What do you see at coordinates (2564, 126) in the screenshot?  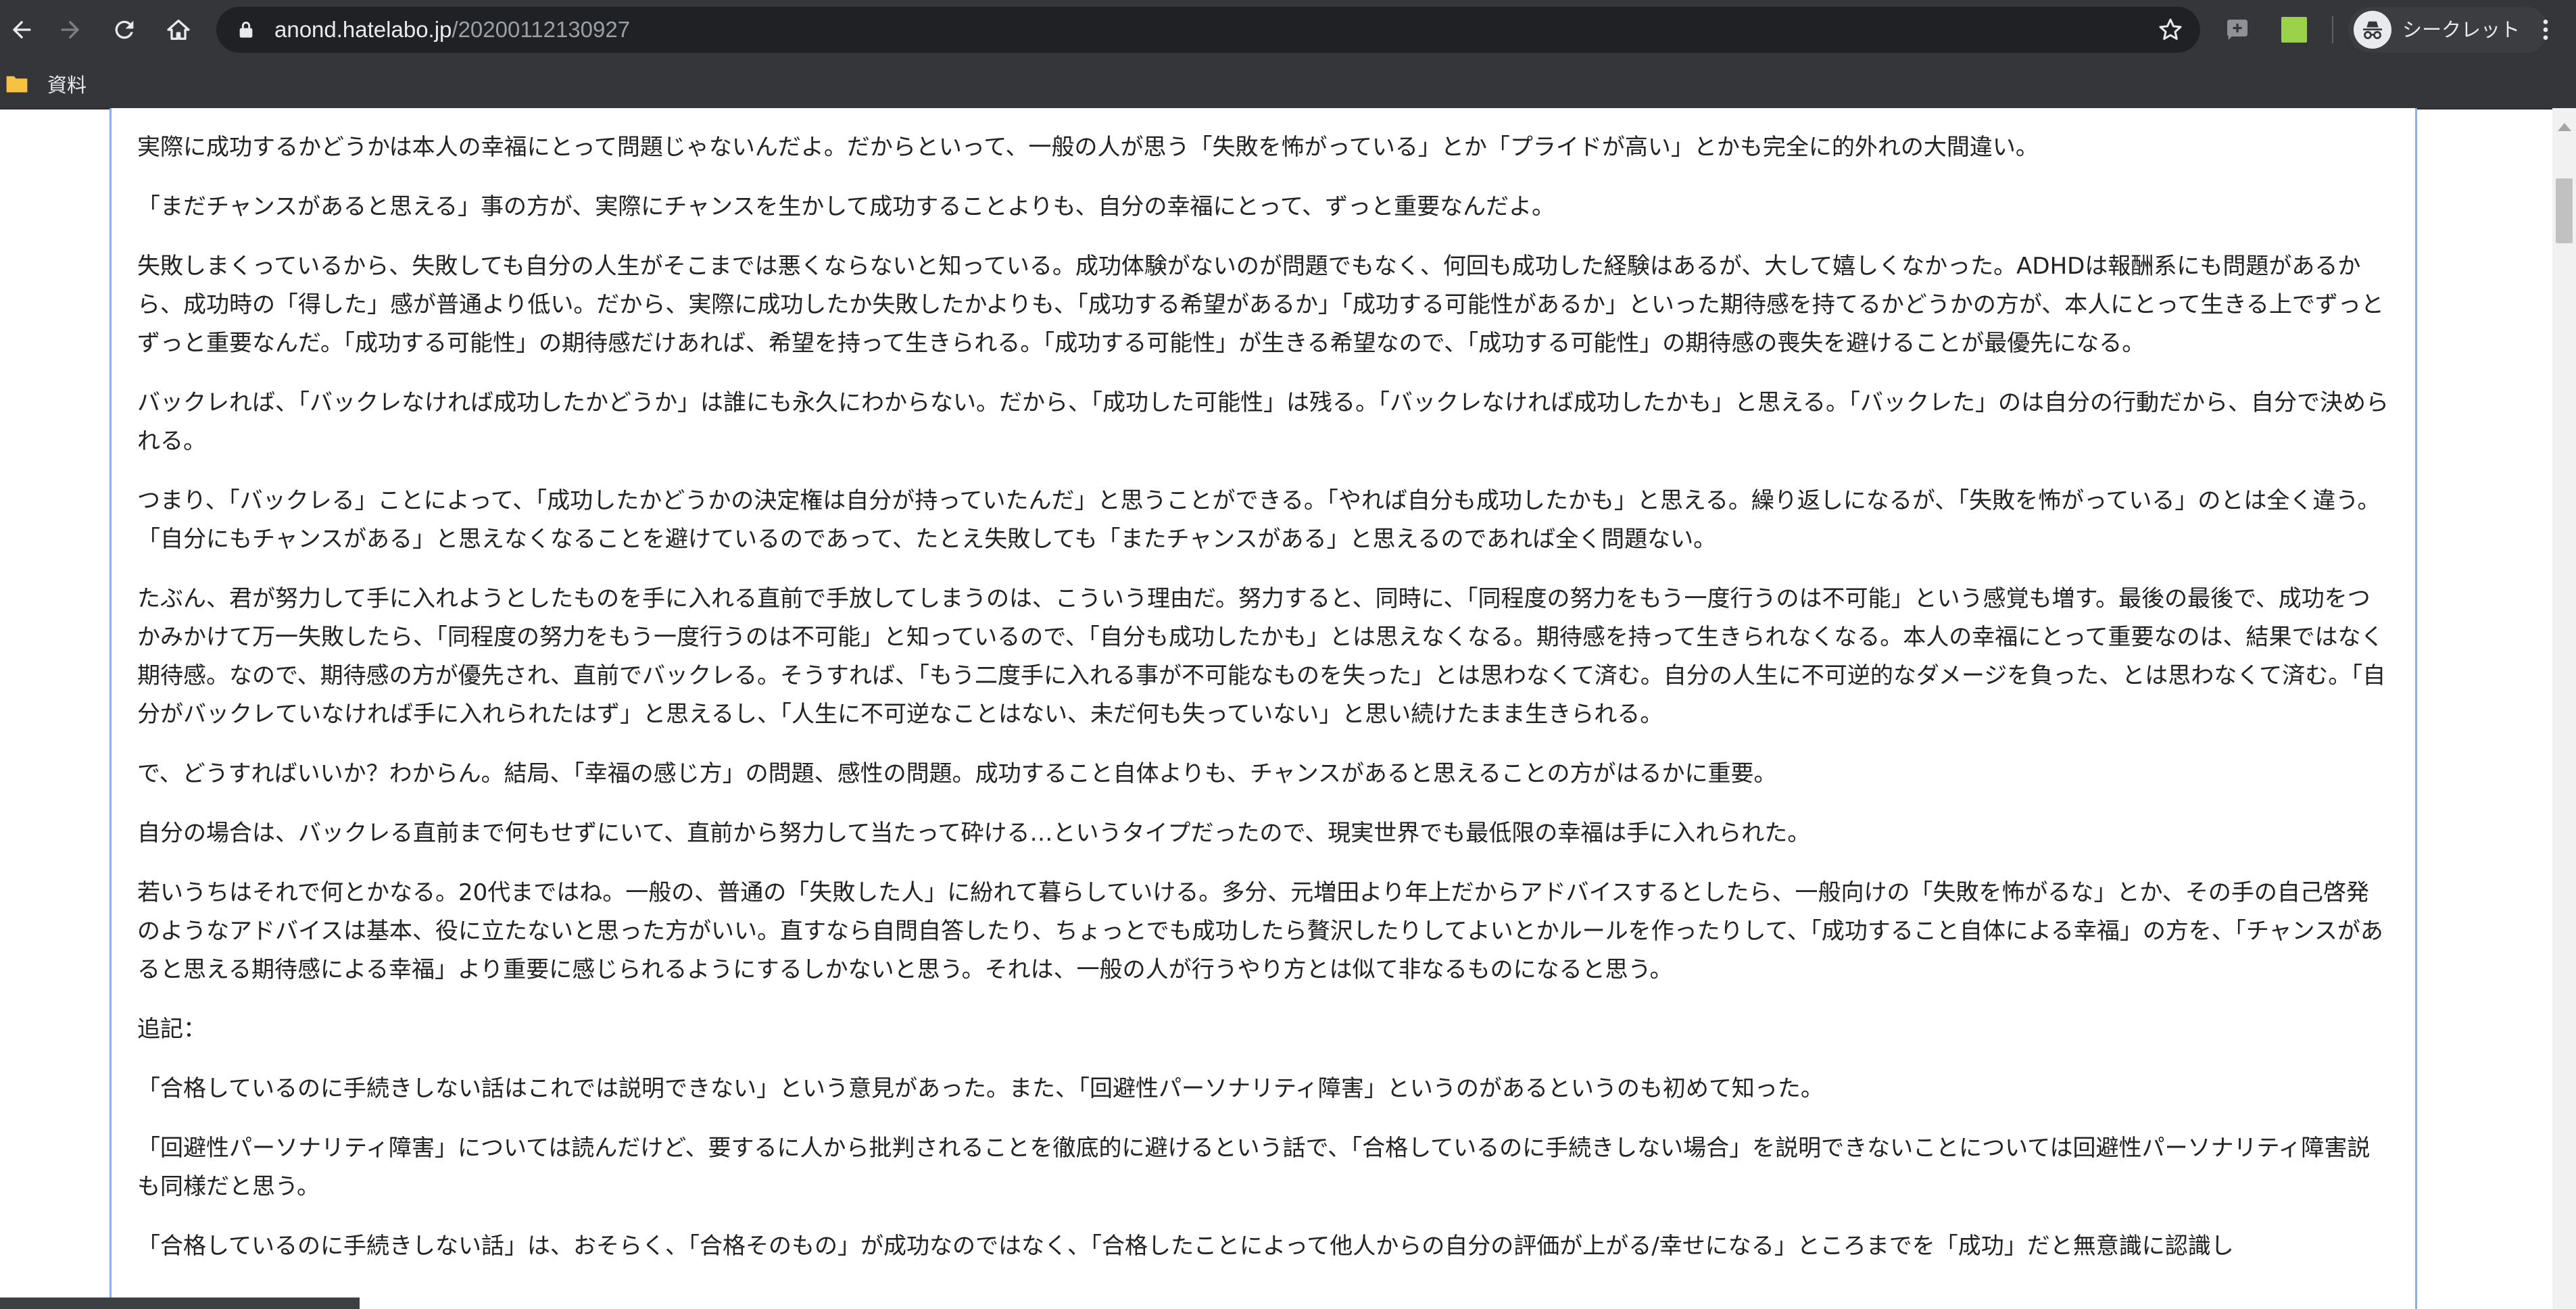 I see `scroll-up-arrow-icon` at bounding box center [2564, 126].